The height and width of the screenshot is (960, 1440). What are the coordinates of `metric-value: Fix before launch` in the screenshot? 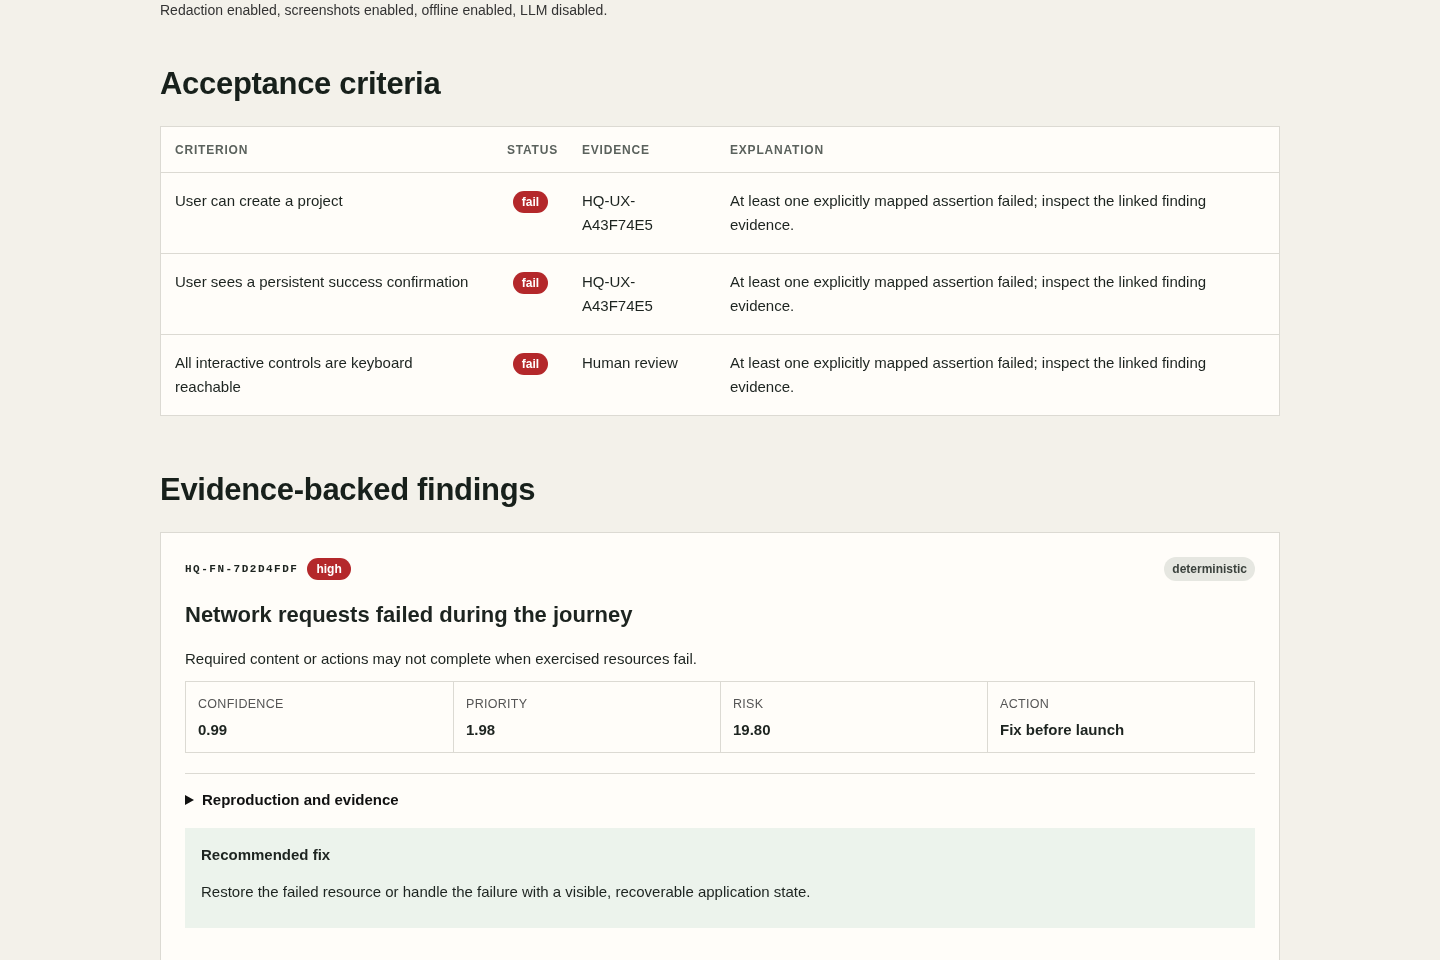 It's located at (1063, 729).